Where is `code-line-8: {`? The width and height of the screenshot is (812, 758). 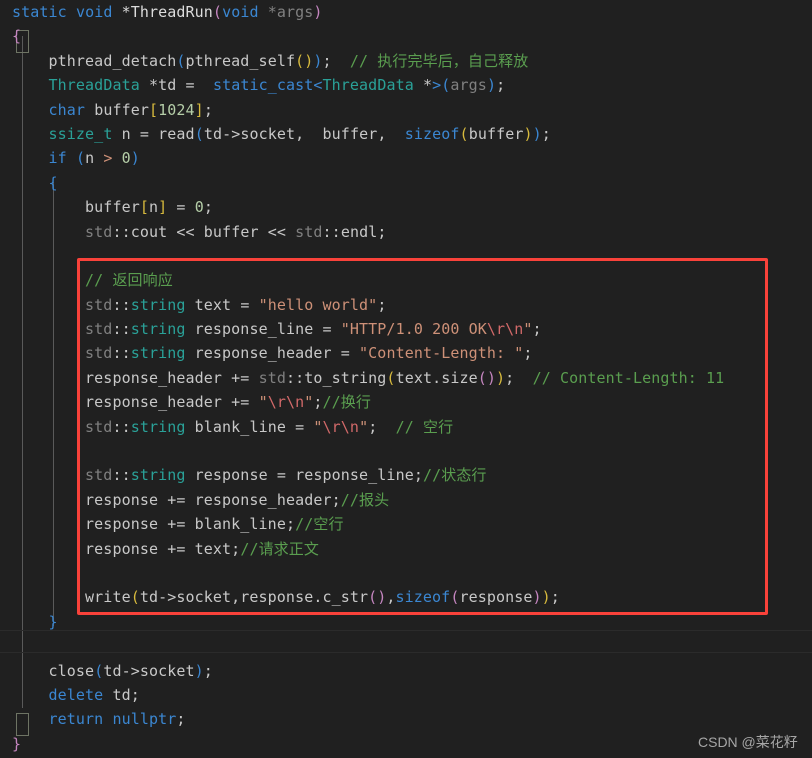 code-line-8: { is located at coordinates (406, 183).